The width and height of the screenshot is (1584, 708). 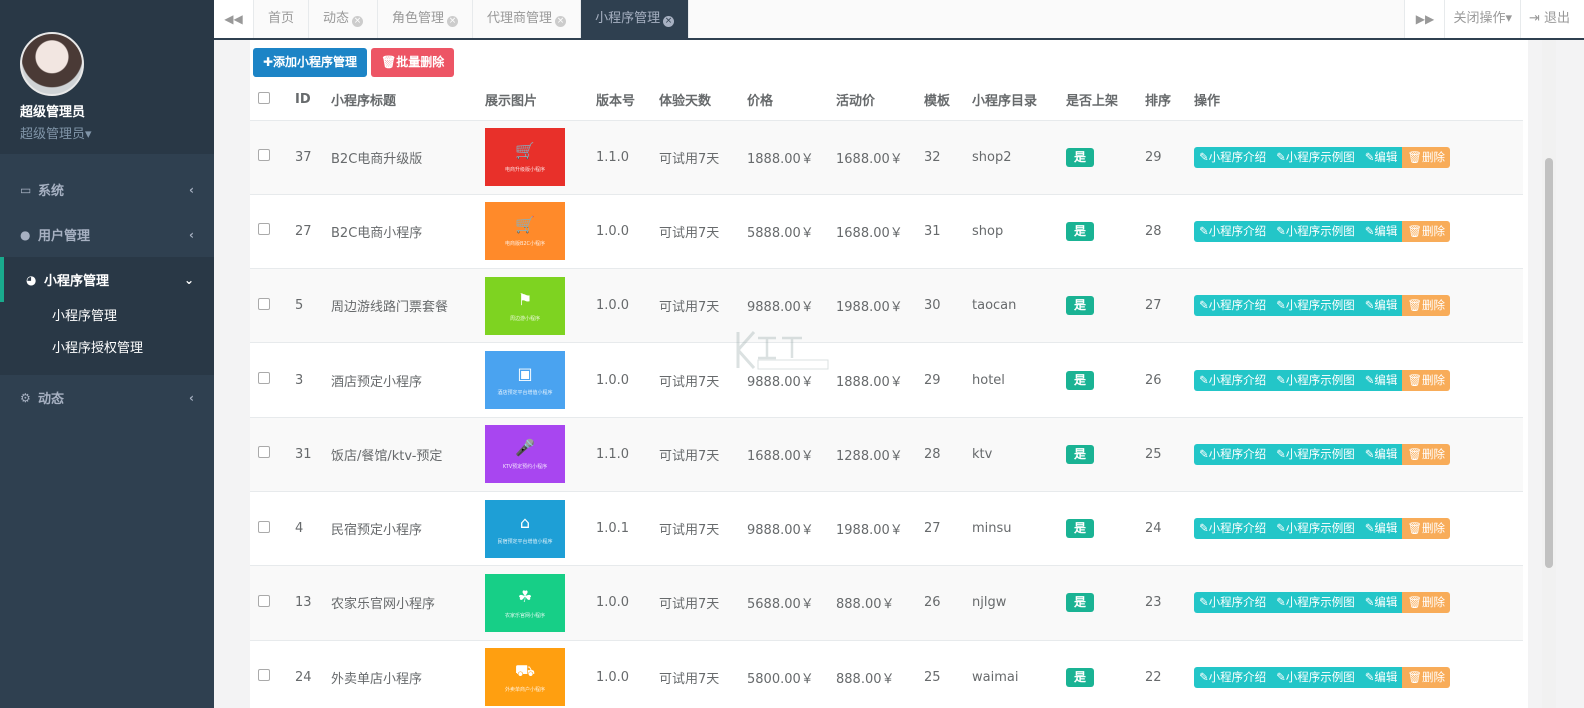 What do you see at coordinates (619, 100) in the screenshot?
I see `column-header: 版本号` at bounding box center [619, 100].